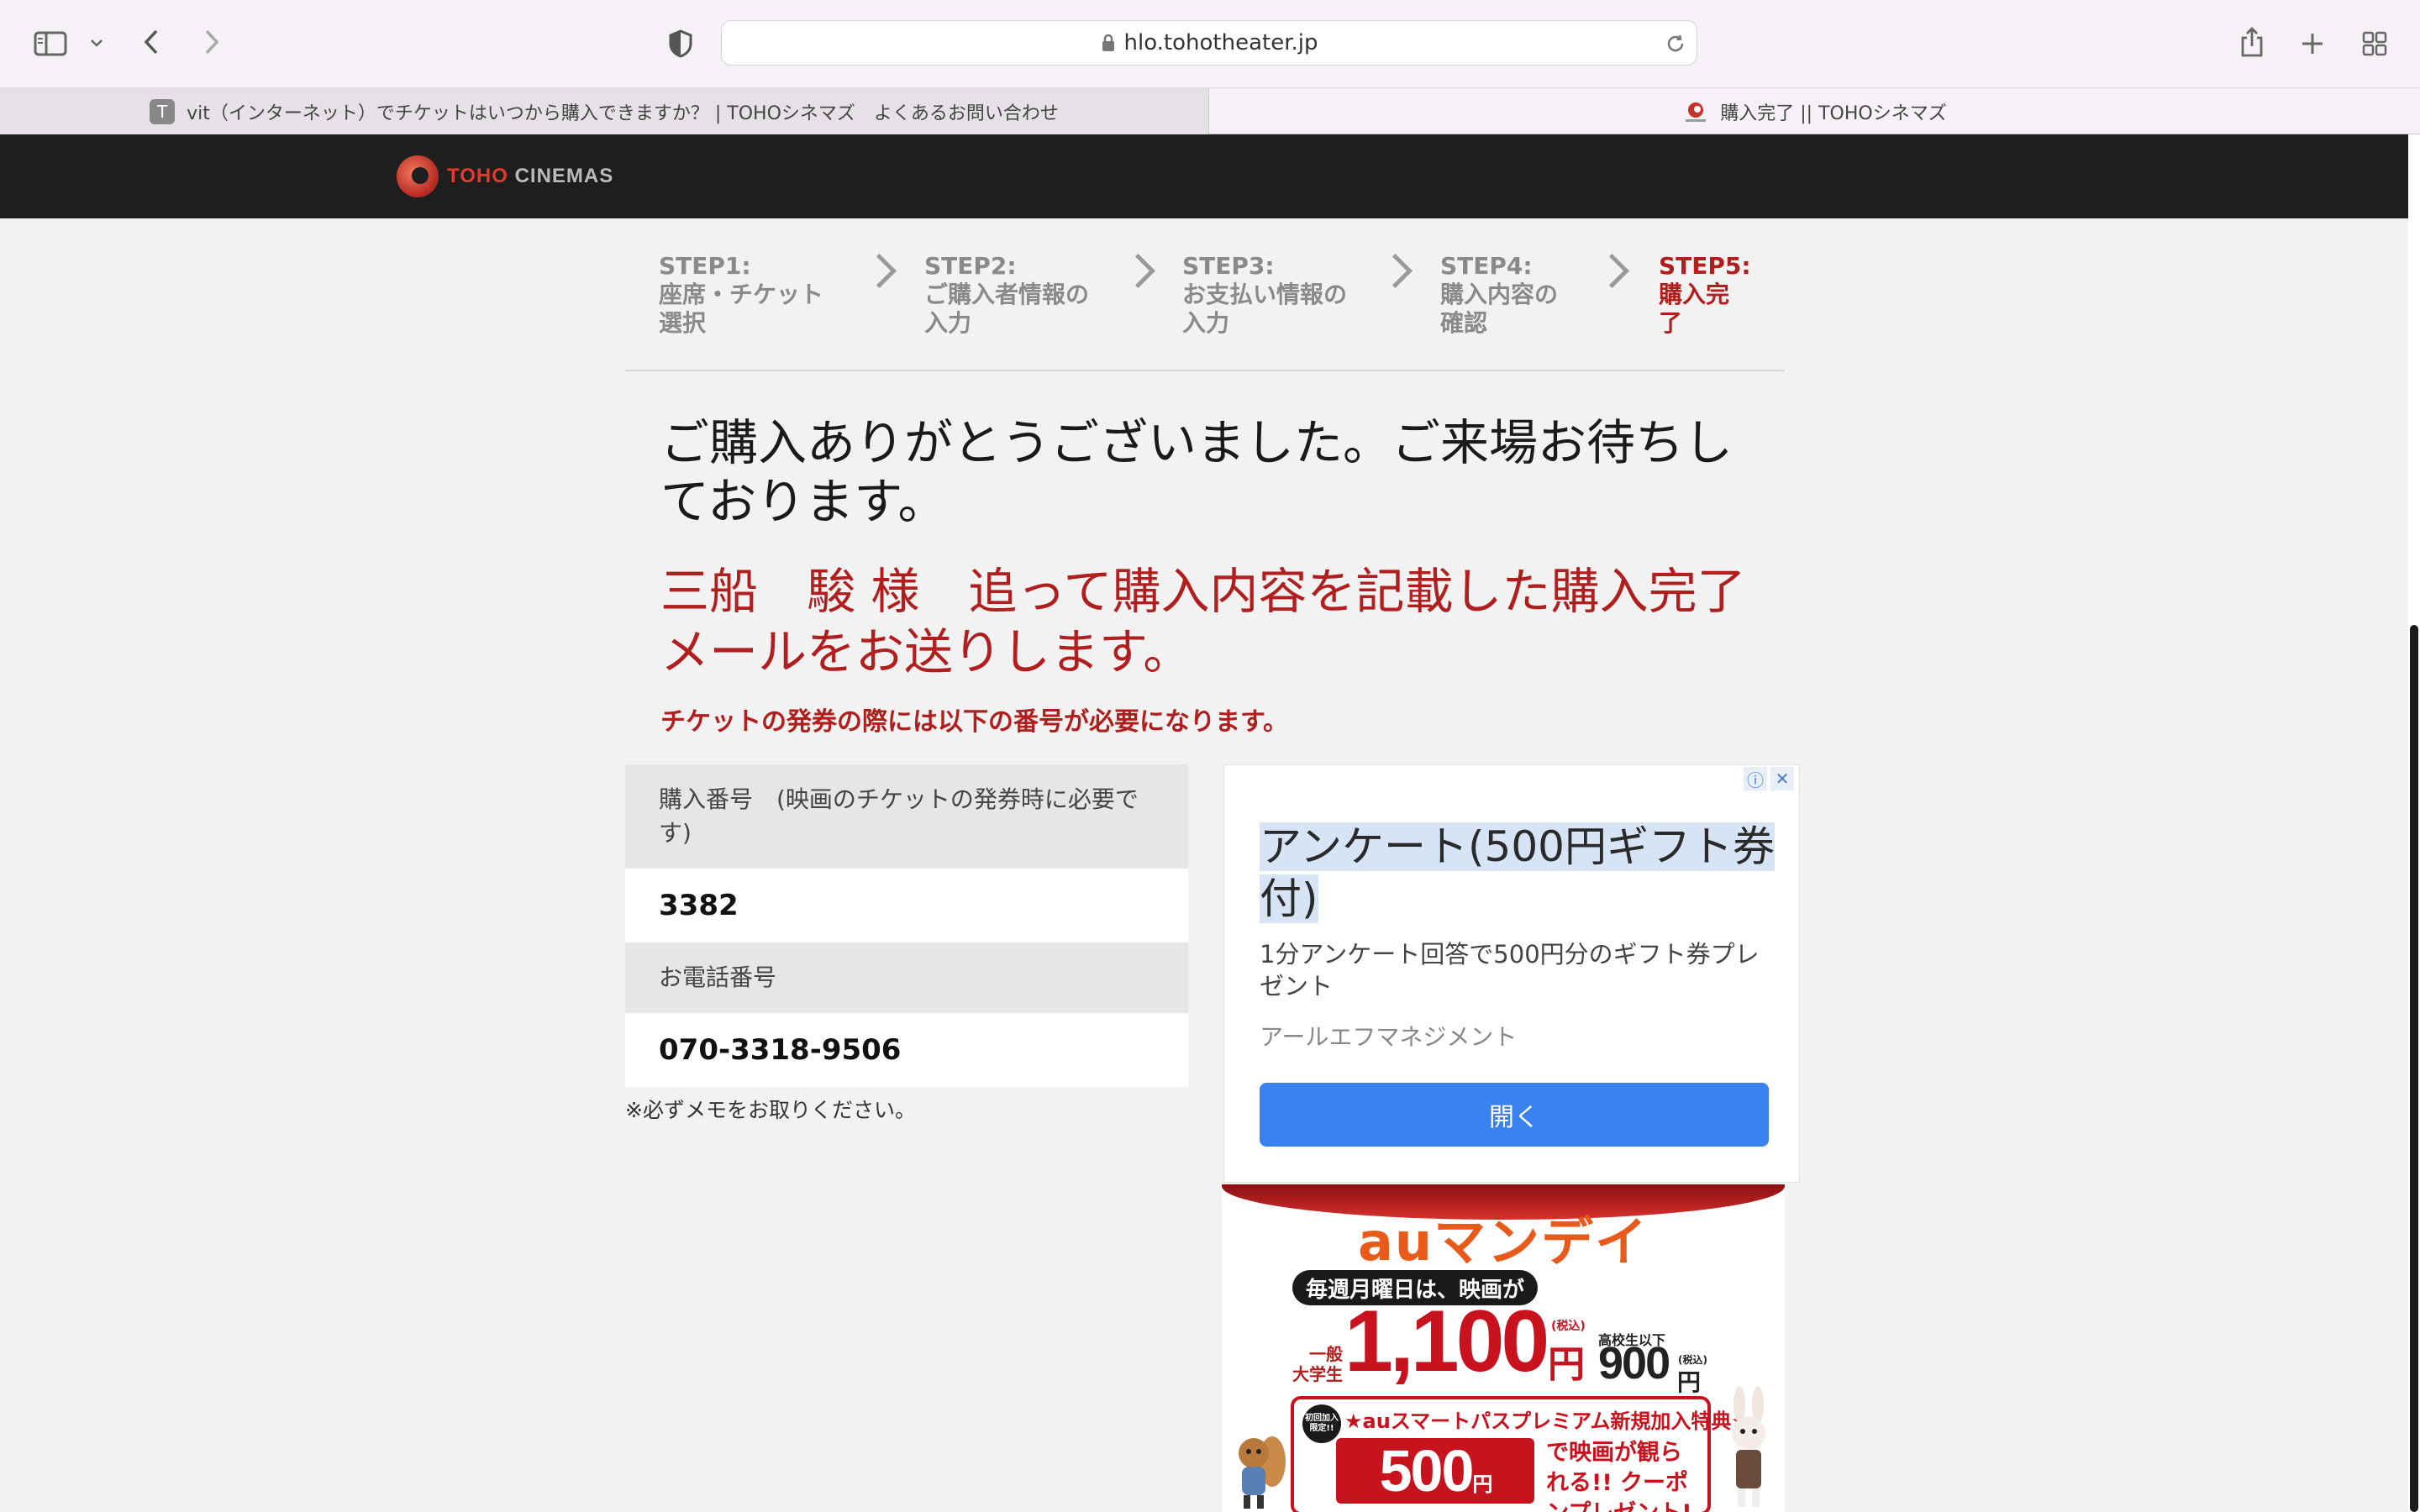 The width and height of the screenshot is (2420, 1512). I want to click on ad-open-button: 開く, so click(1514, 1115).